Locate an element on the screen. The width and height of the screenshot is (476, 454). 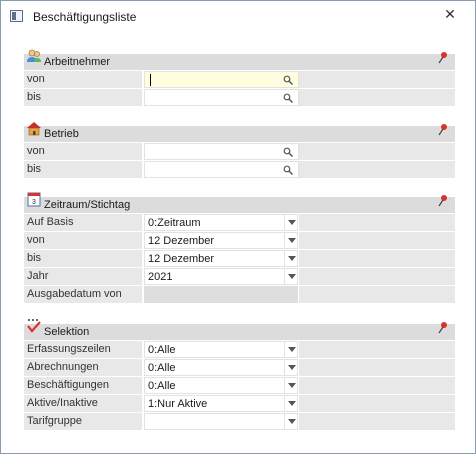
row-jahr: Jahr 2021 is located at coordinates (239, 277).